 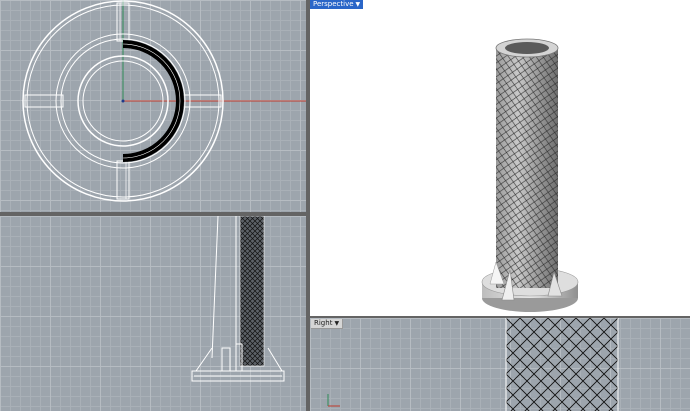 I want to click on perspective-model, so click(x=530, y=175).